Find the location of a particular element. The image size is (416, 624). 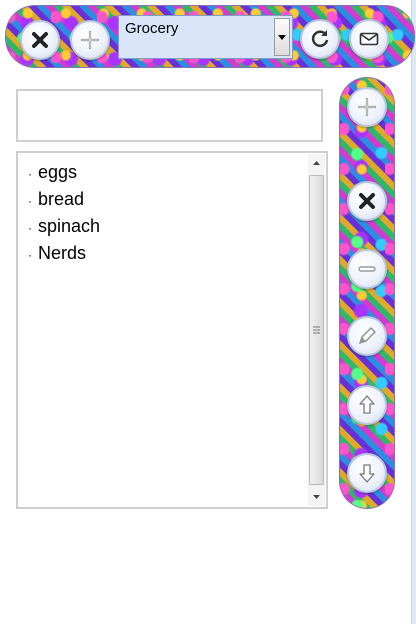

move-down-button is located at coordinates (367, 473).